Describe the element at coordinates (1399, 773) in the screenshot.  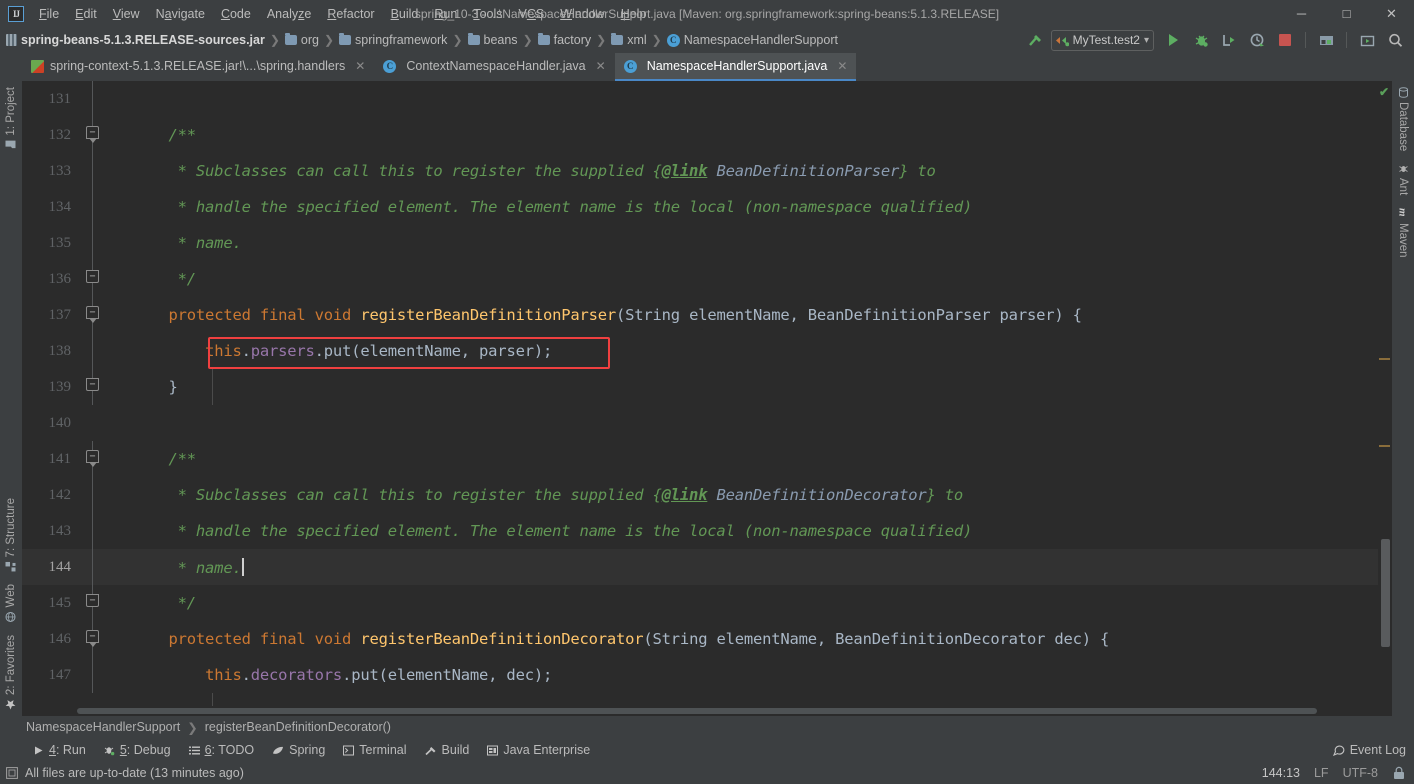
I see `read-only-icon` at that location.